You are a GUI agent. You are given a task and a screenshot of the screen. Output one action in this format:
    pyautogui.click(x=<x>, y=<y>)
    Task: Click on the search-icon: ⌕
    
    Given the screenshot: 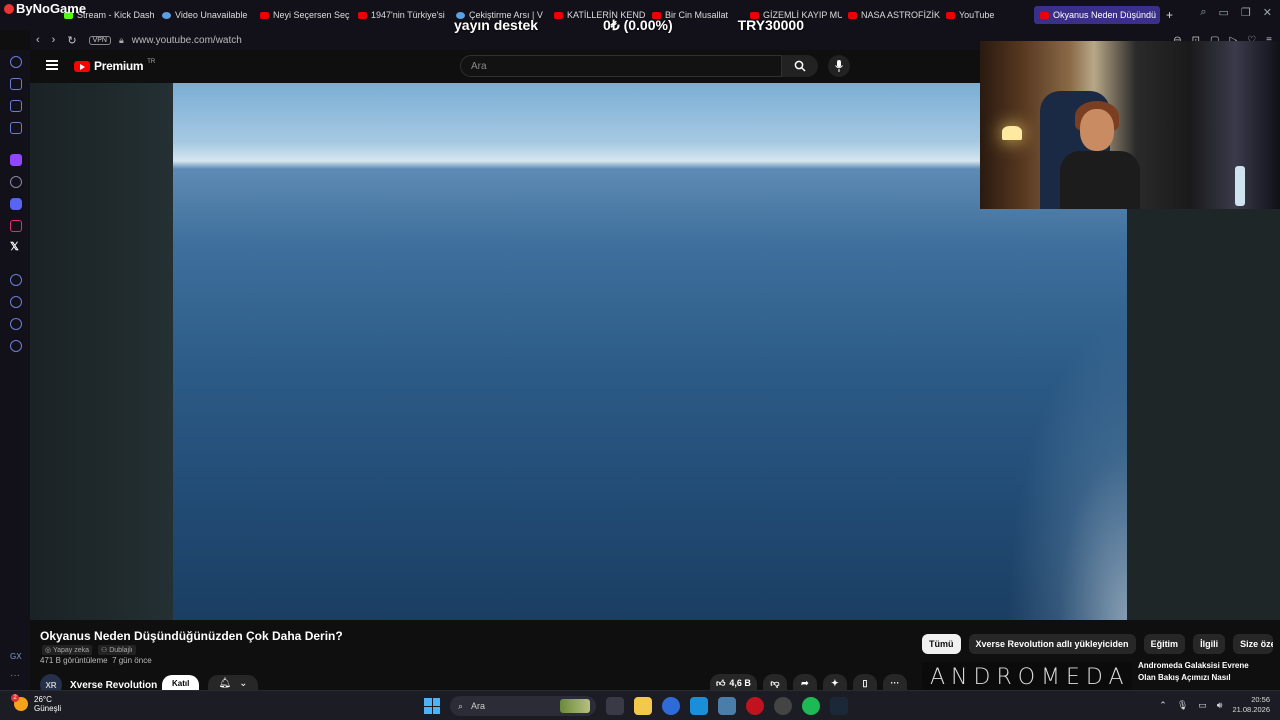 What is the action you would take?
    pyautogui.click(x=461, y=705)
    